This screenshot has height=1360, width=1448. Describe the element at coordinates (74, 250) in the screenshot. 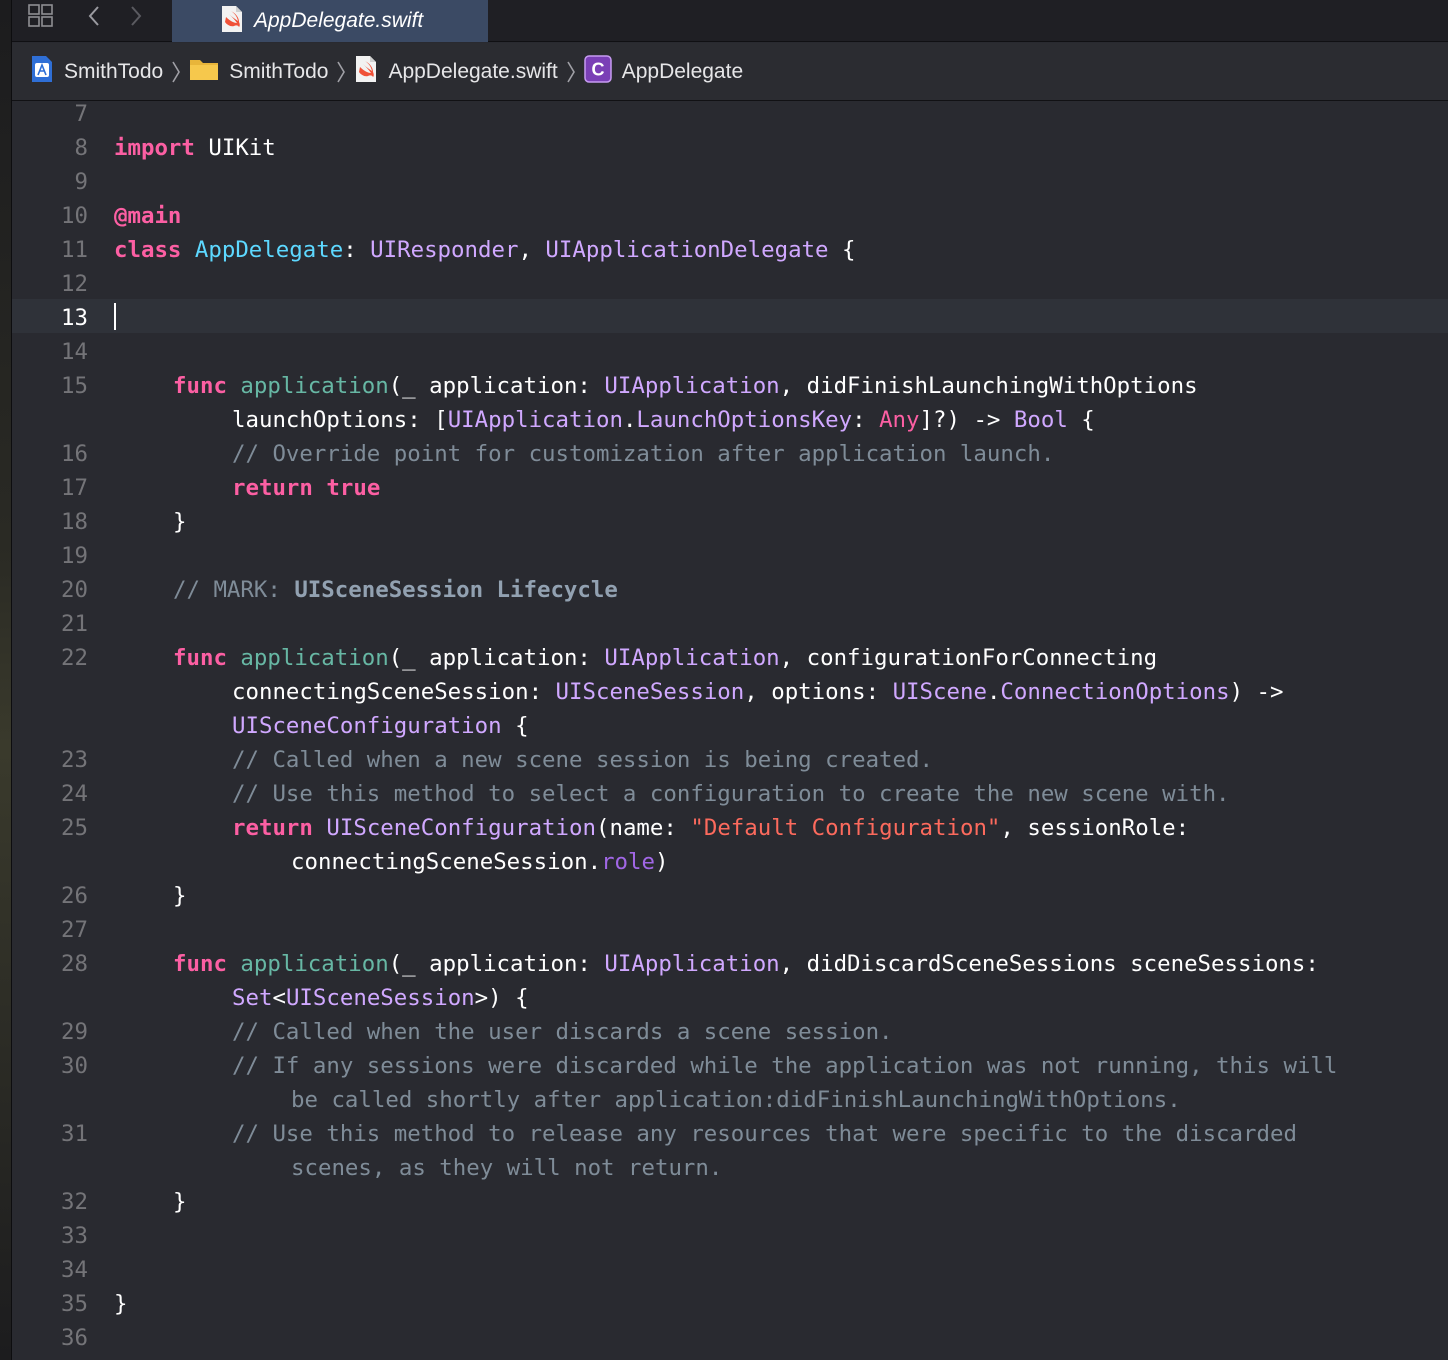

I see `line-number: 11` at that location.